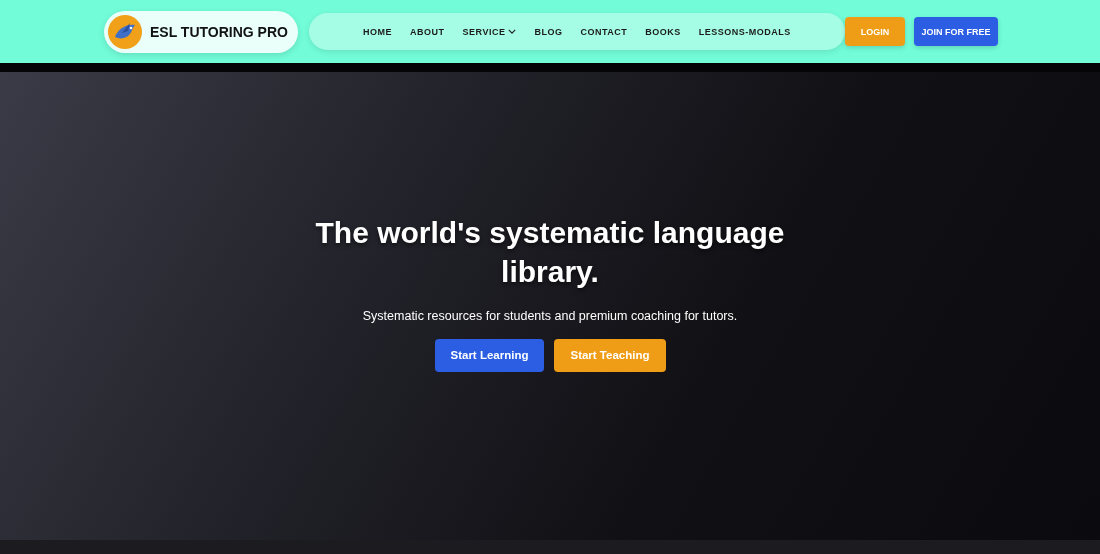 The height and width of the screenshot is (554, 1100). I want to click on nav-link: HOME, so click(378, 31).